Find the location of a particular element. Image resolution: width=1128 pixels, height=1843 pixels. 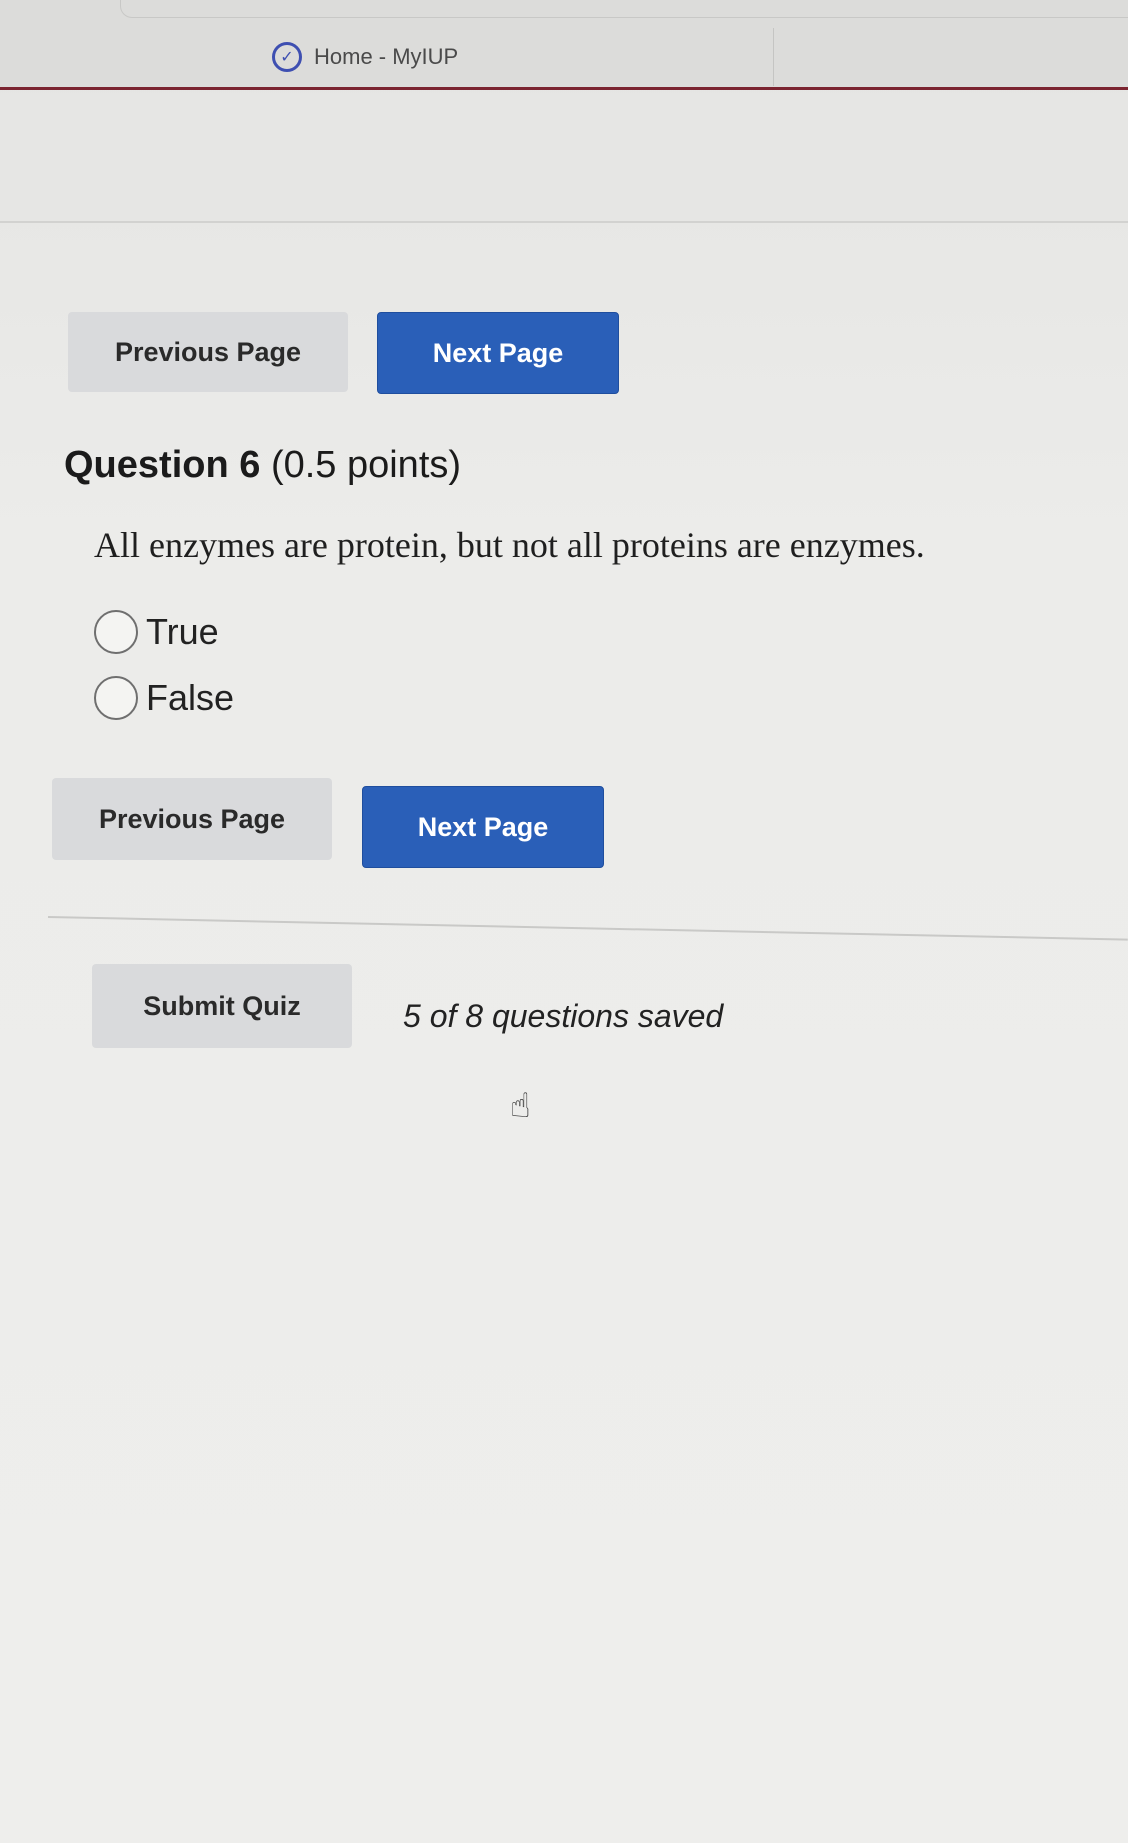

question-number: Question 6 is located at coordinates (162, 465).